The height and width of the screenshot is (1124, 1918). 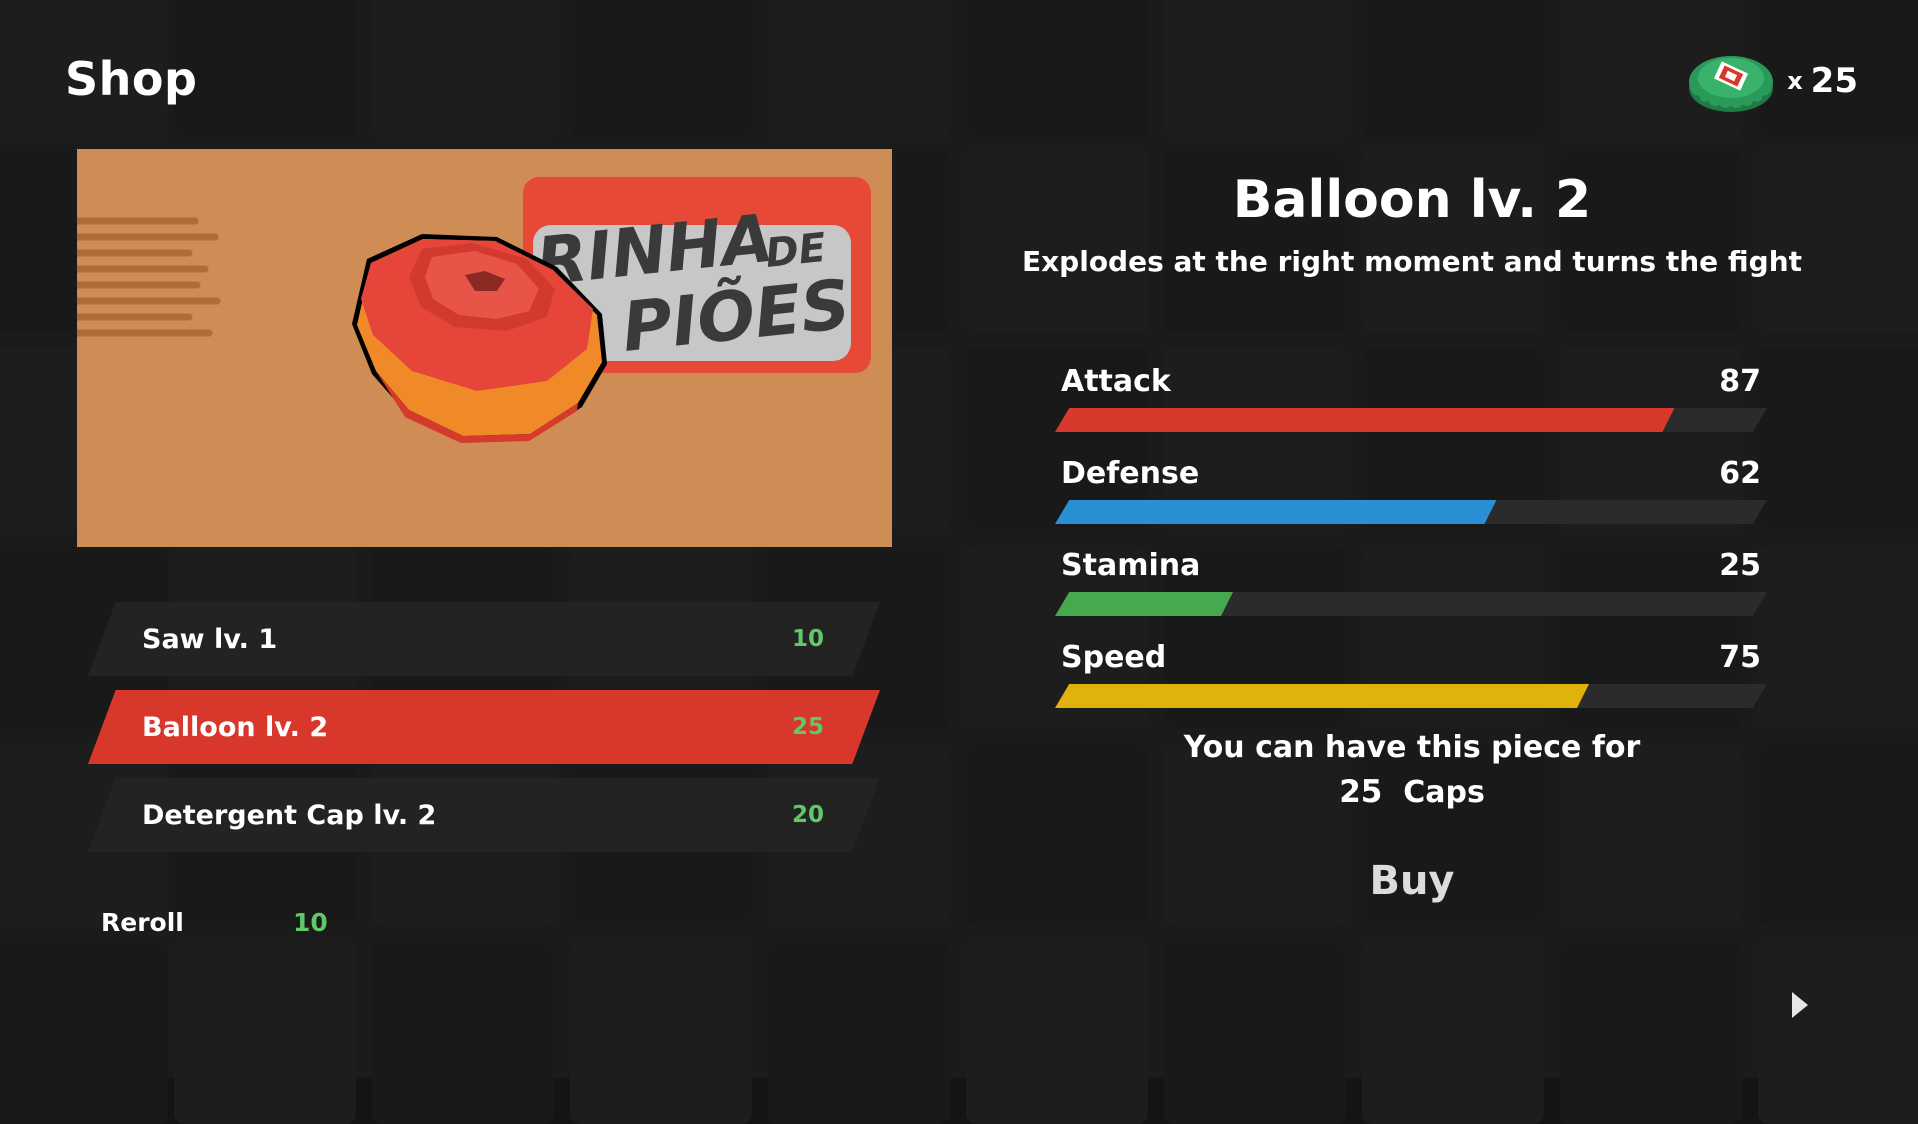 What do you see at coordinates (1731, 84) in the screenshot?
I see `bottle-cap-icon` at bounding box center [1731, 84].